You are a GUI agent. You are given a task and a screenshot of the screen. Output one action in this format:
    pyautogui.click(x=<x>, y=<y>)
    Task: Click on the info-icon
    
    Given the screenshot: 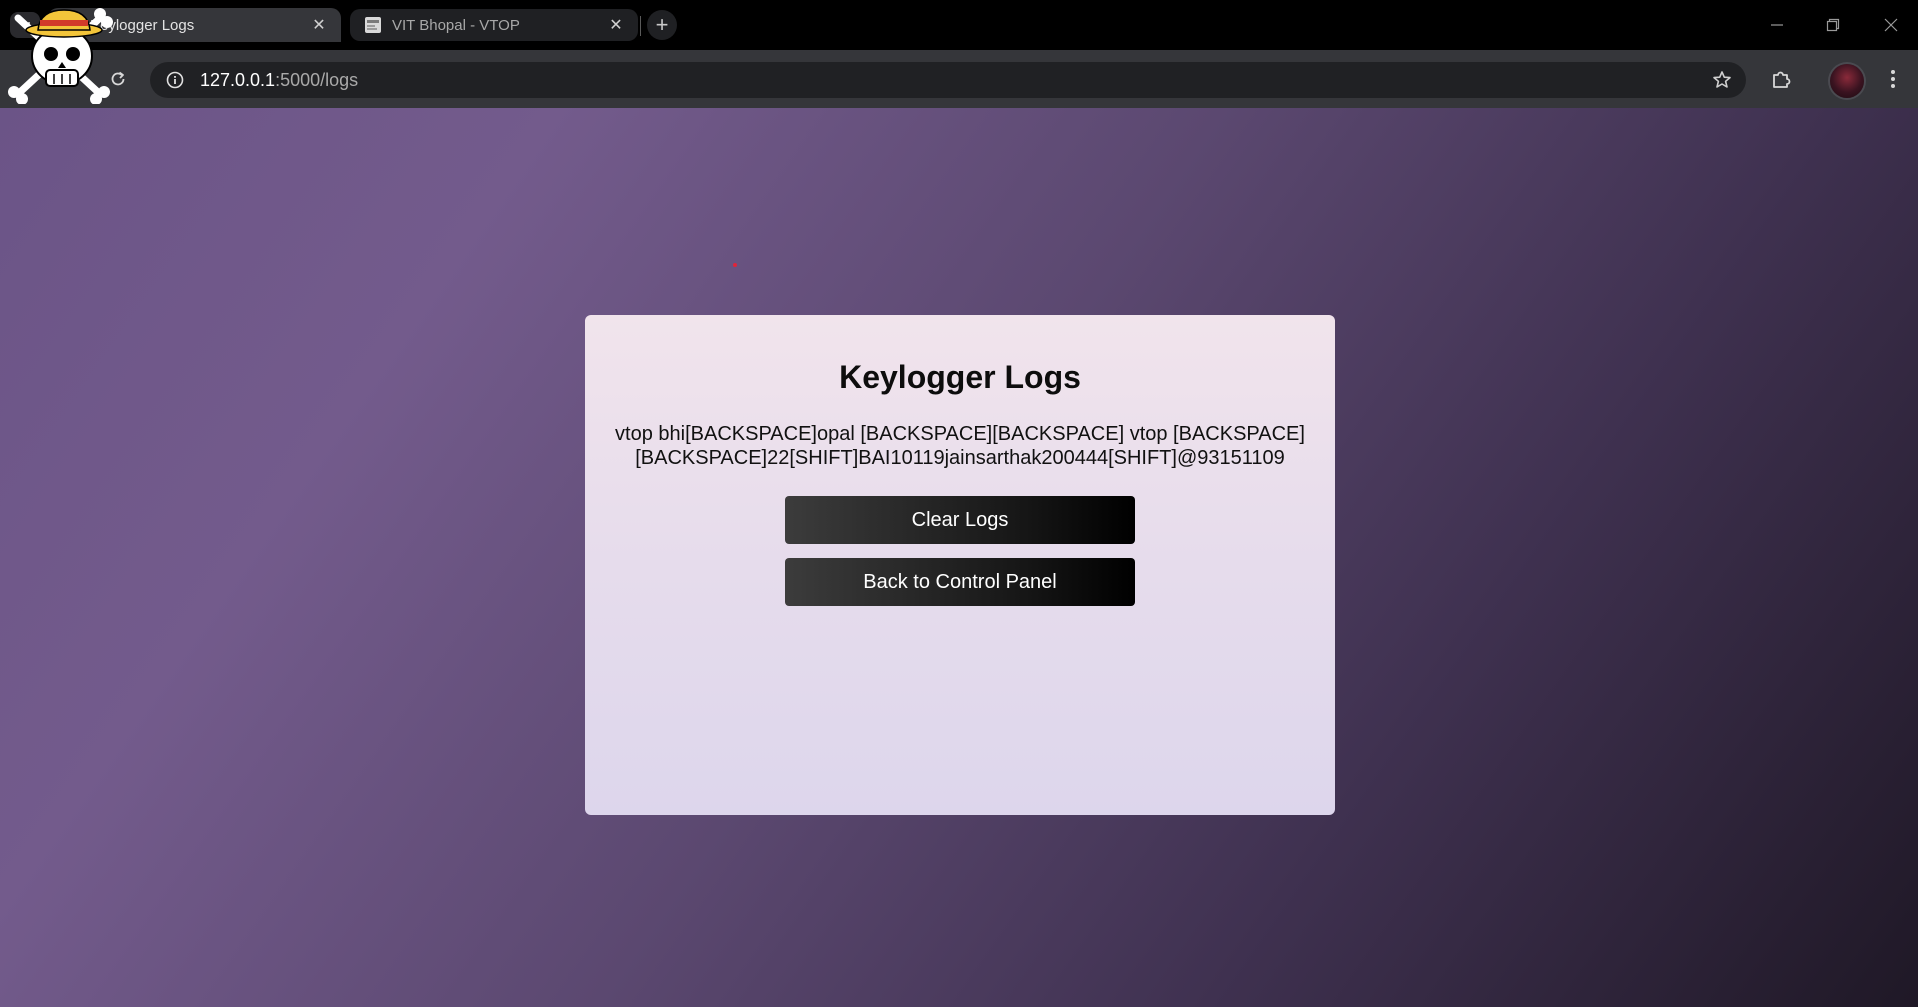 What is the action you would take?
    pyautogui.click(x=175, y=80)
    